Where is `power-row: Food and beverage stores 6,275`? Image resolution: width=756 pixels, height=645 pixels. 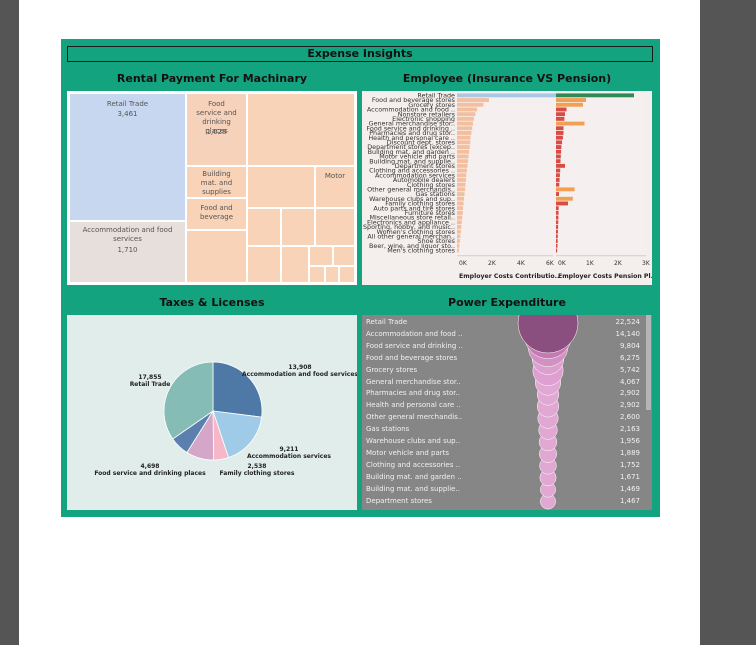 power-row: Food and beverage stores 6,275 is located at coordinates (506, 359).